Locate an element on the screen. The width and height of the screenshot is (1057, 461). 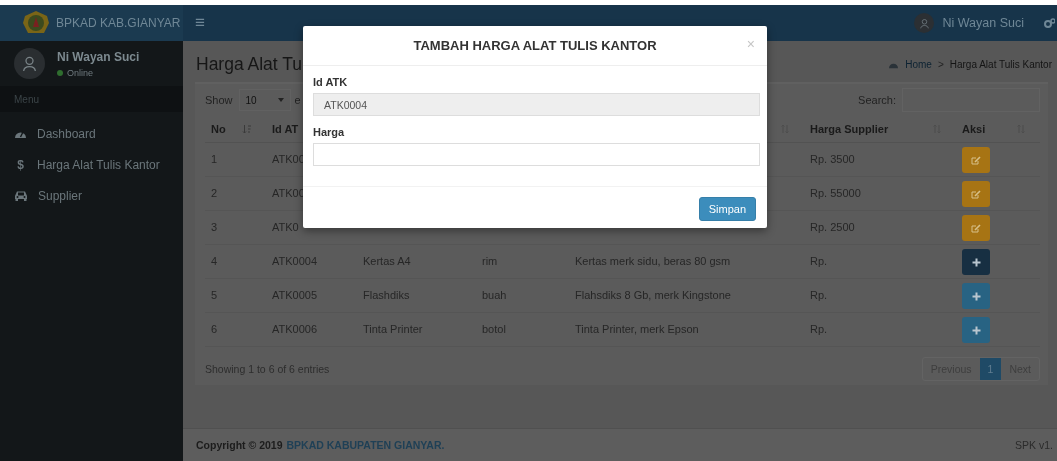
menu-icon: ≡ is located at coordinates (200, 23).